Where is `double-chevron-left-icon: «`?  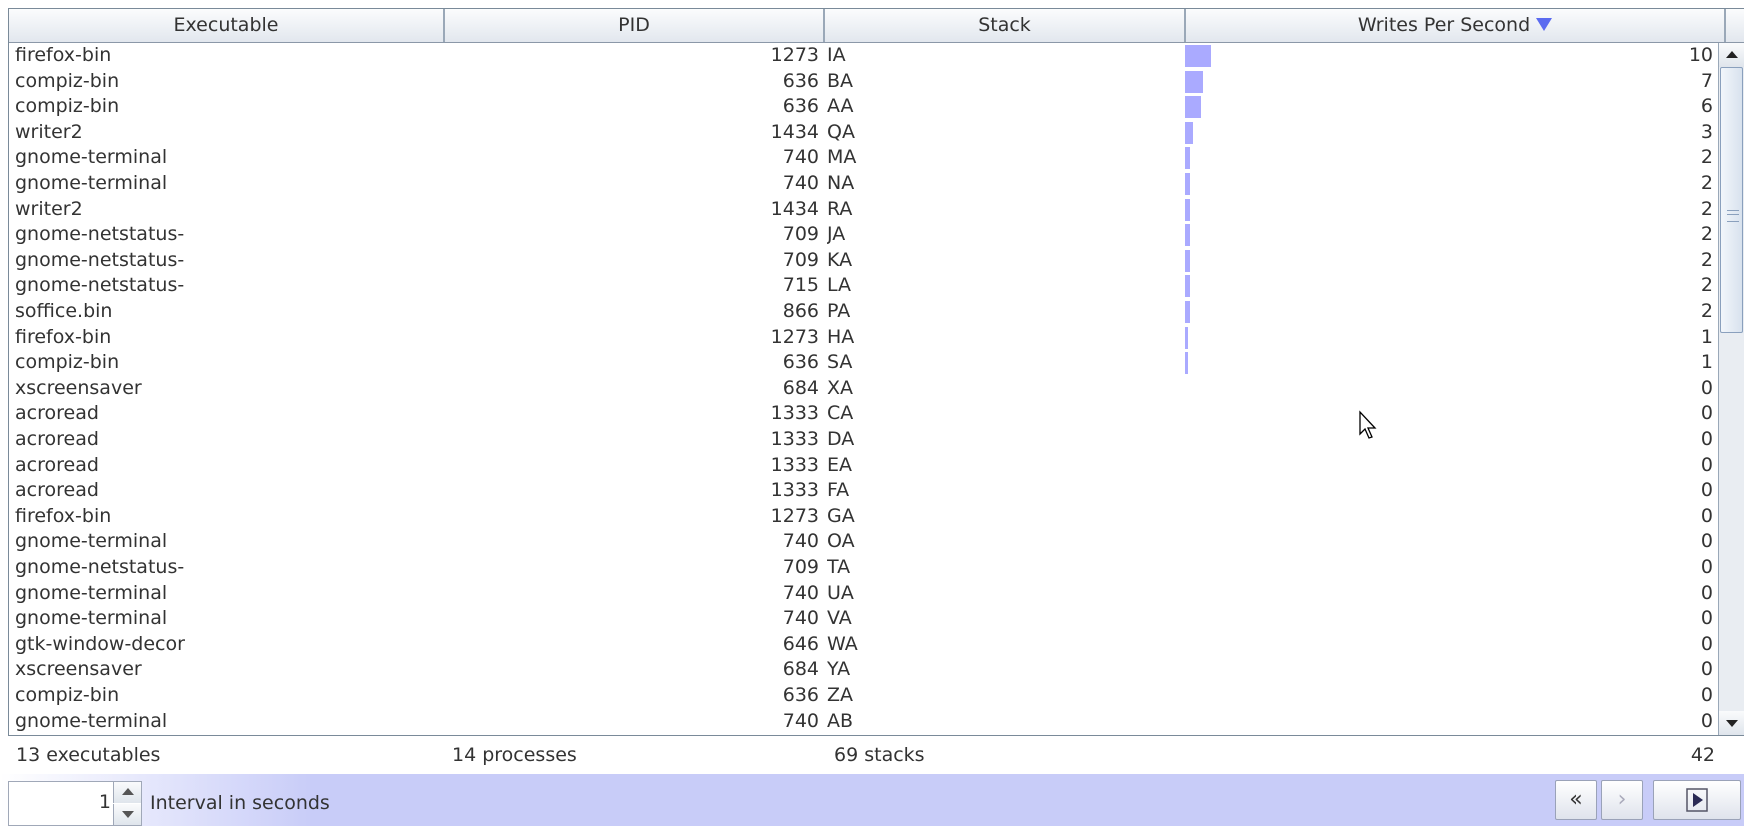 double-chevron-left-icon: « is located at coordinates (1576, 799).